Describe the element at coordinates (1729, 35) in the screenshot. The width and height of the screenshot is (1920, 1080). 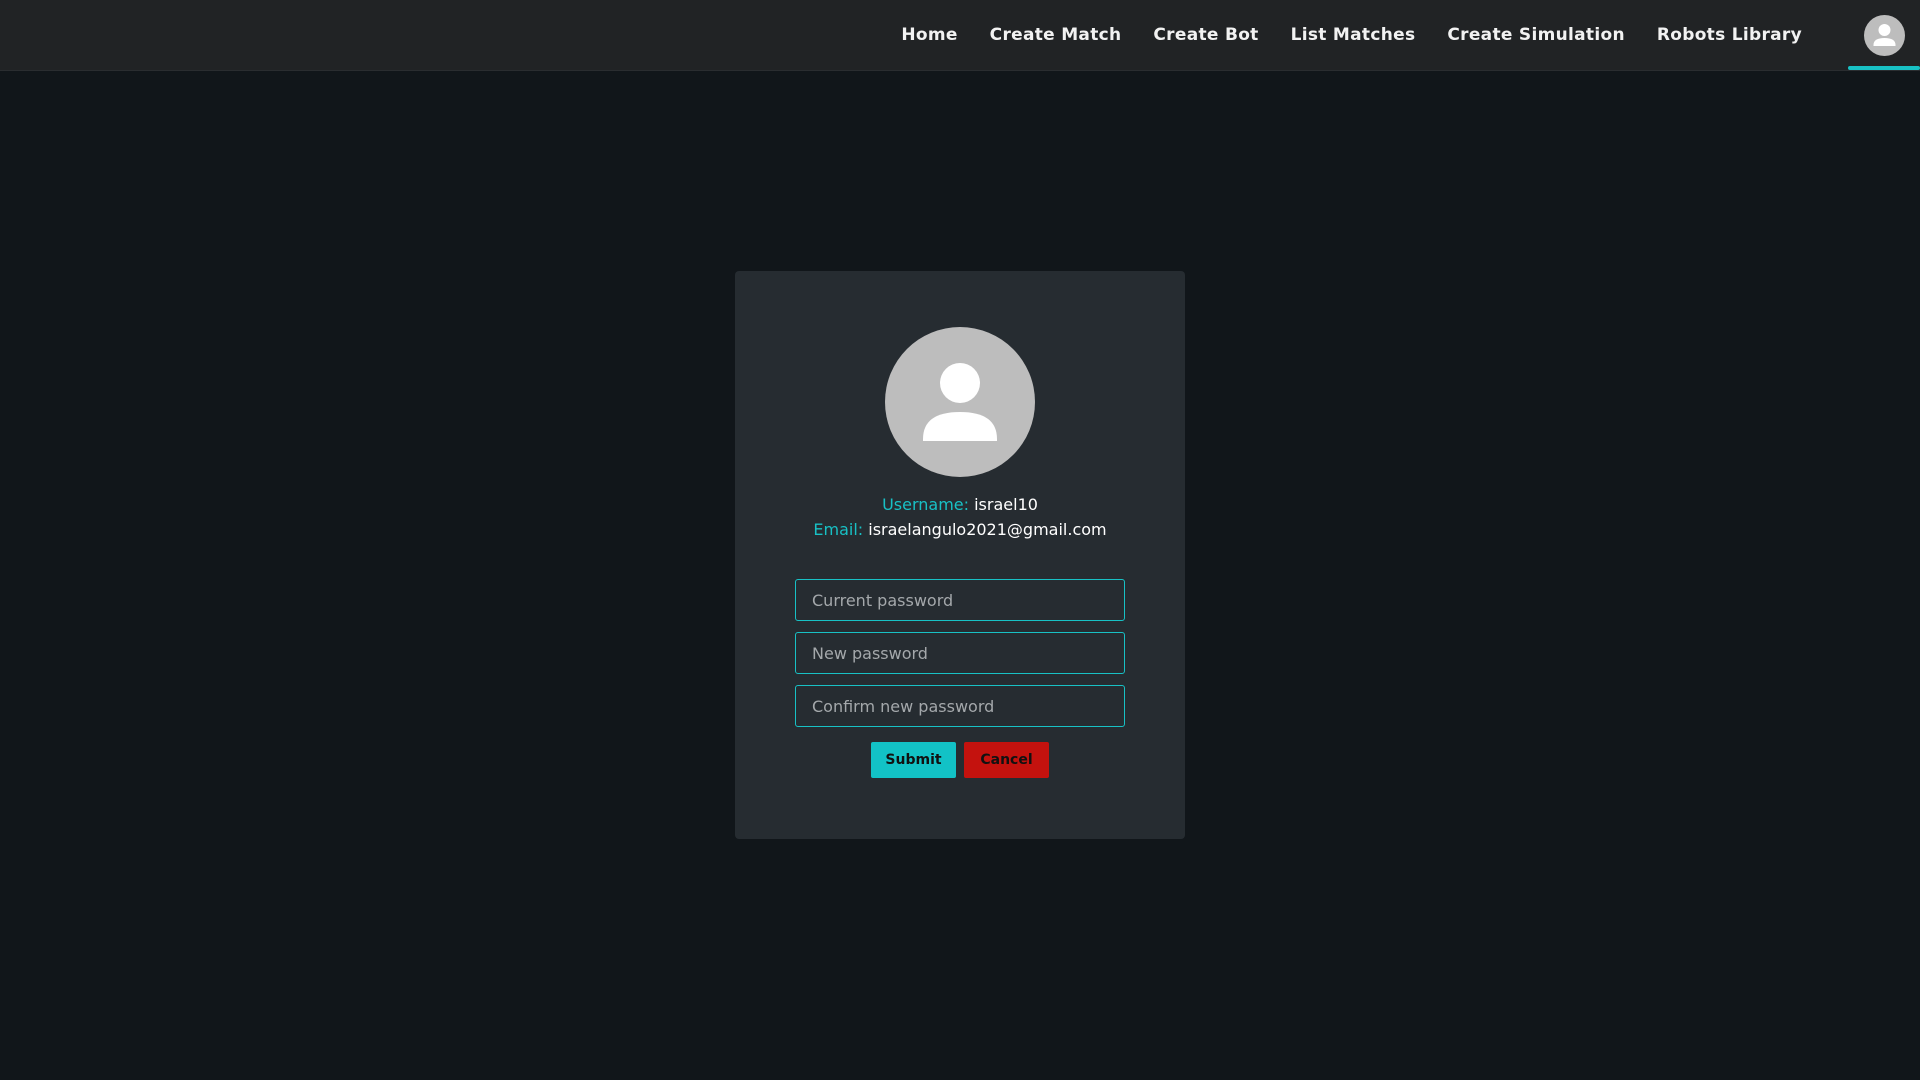
I see `nav-link-robots-library: Robots Library` at that location.